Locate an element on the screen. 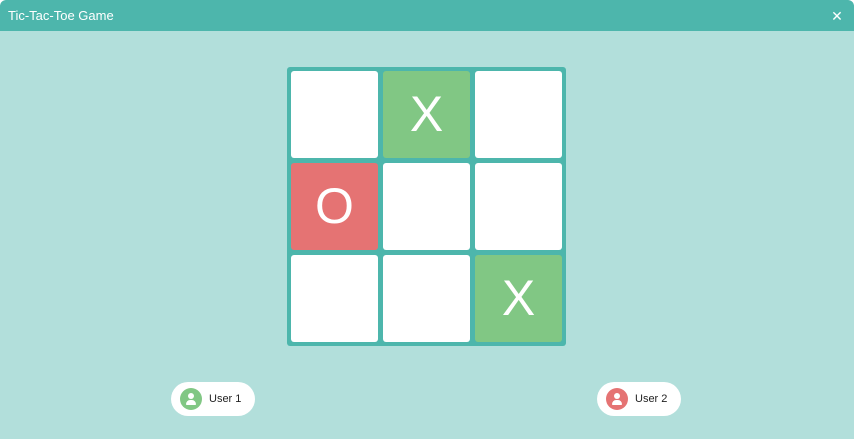 The image size is (854, 439). player-2-badge: User 2 is located at coordinates (639, 399).